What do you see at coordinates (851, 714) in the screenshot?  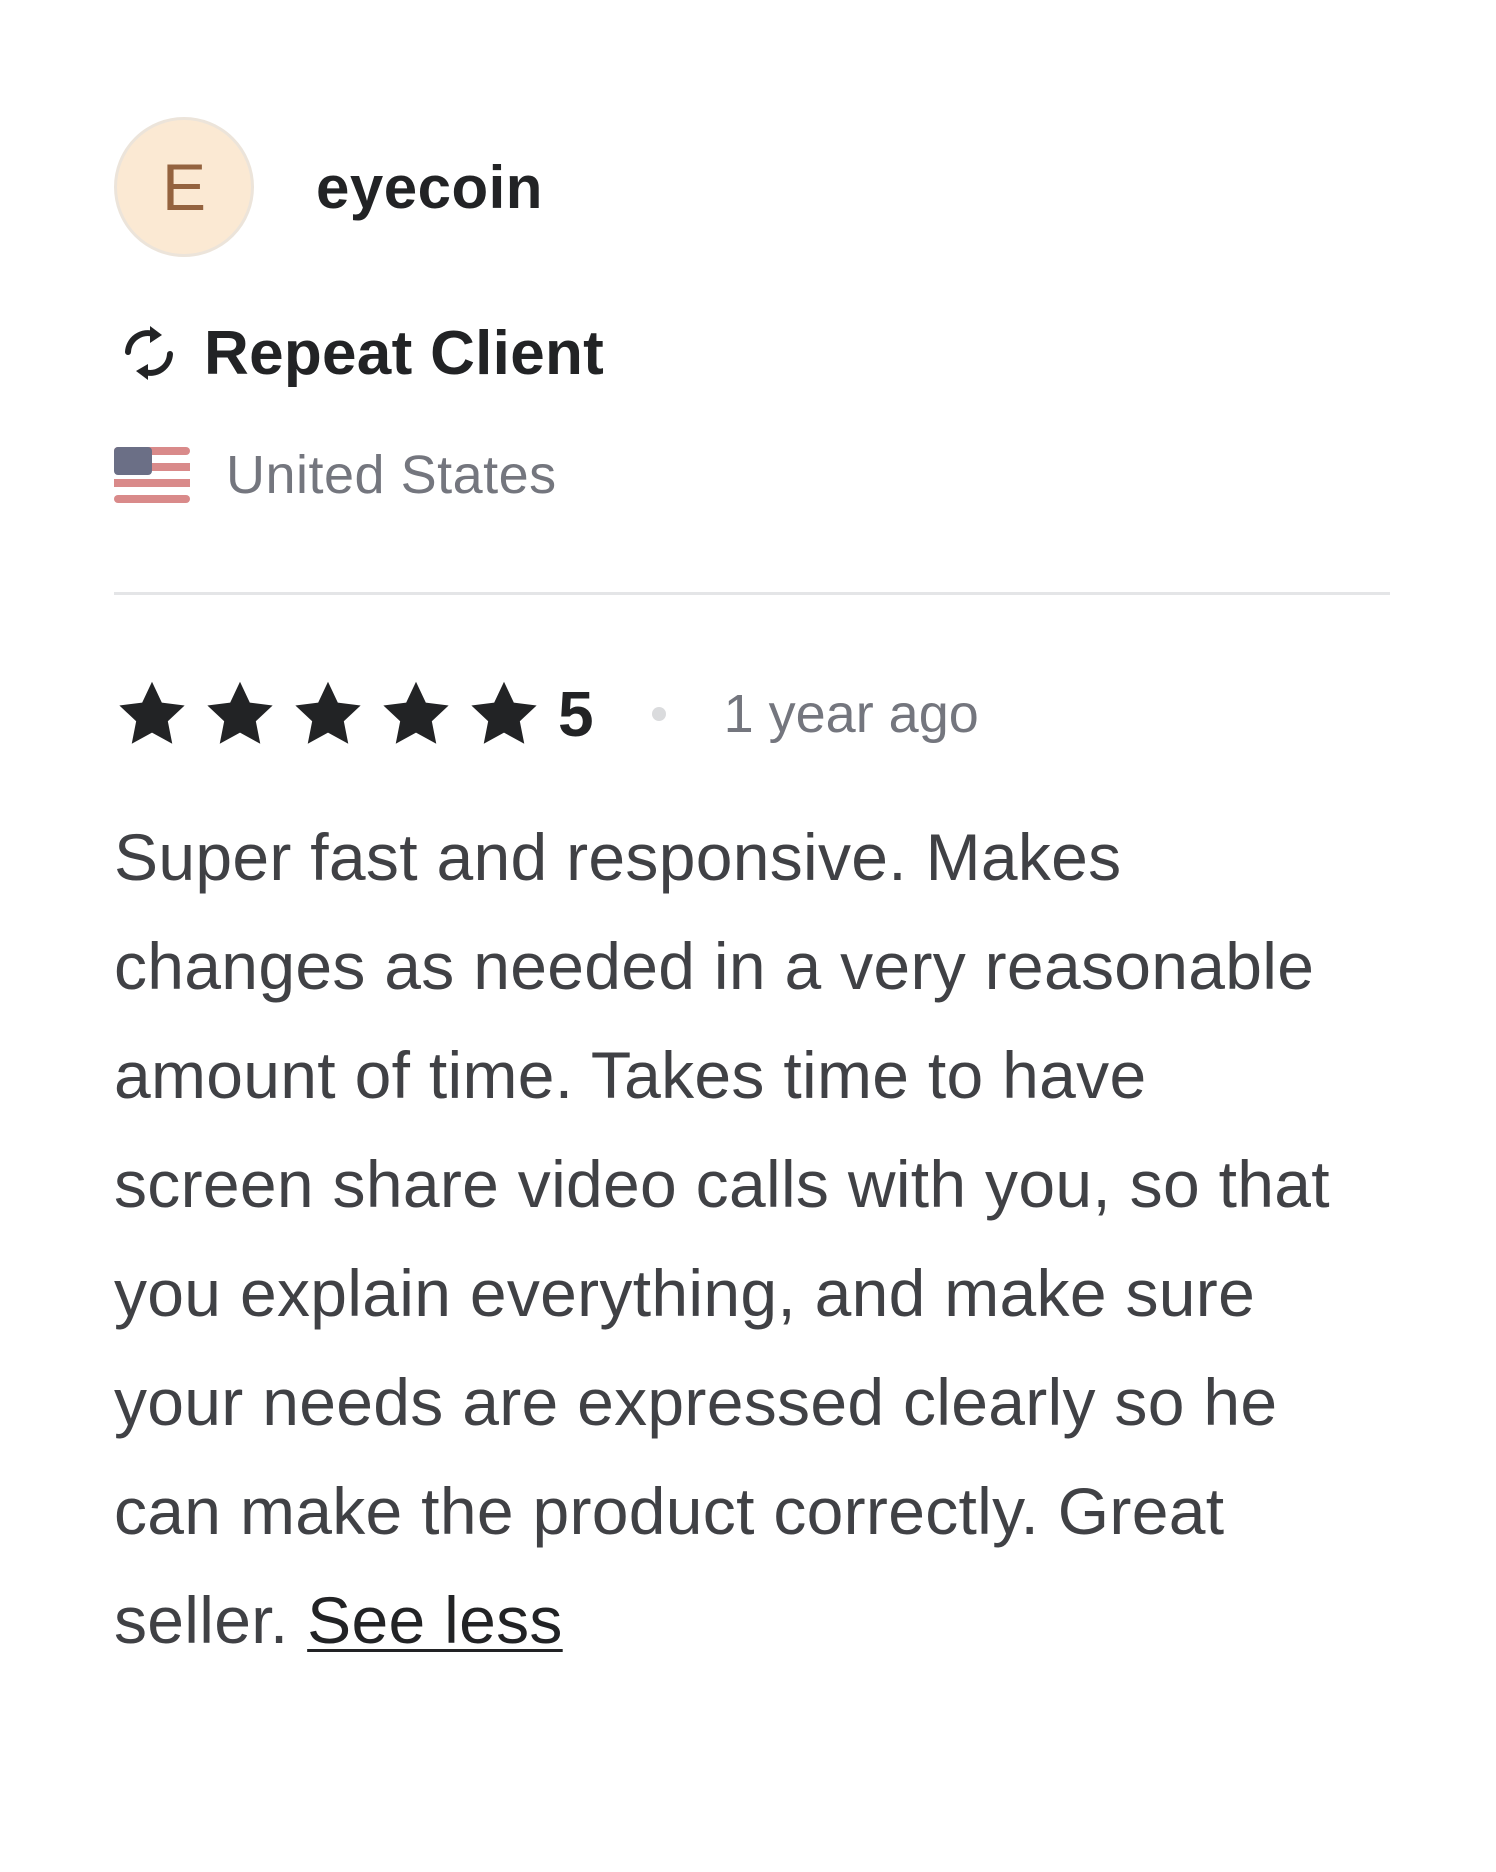 I see `review-time: 1 year ago` at bounding box center [851, 714].